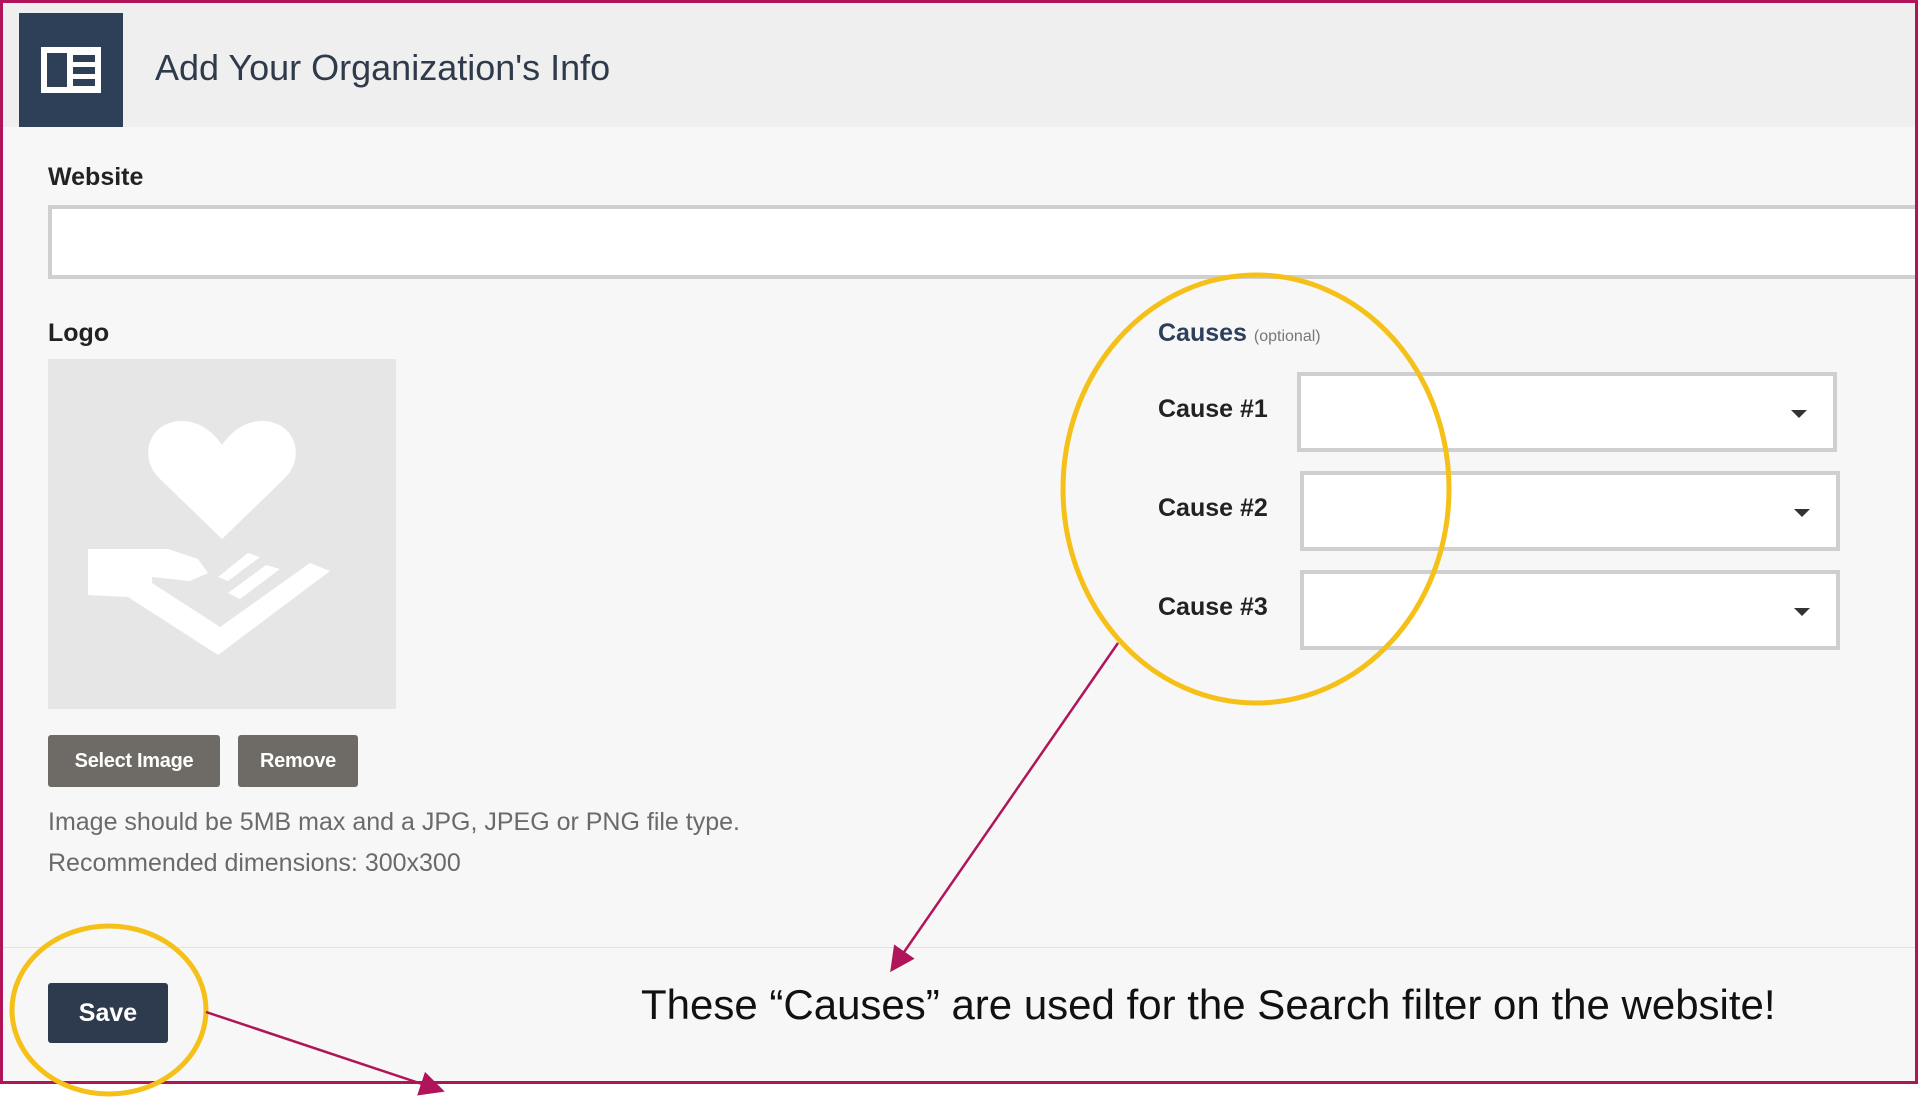 The width and height of the screenshot is (1921, 1097). What do you see at coordinates (959, 947) in the screenshot?
I see `footer-divider` at bounding box center [959, 947].